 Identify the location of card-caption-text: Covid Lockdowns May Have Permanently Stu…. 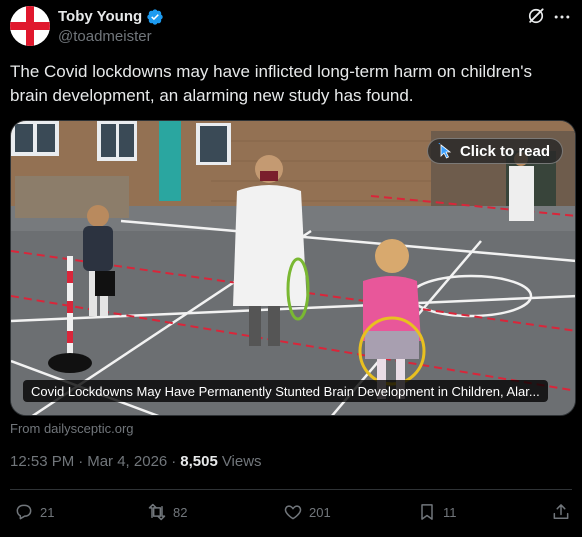
(285, 391).